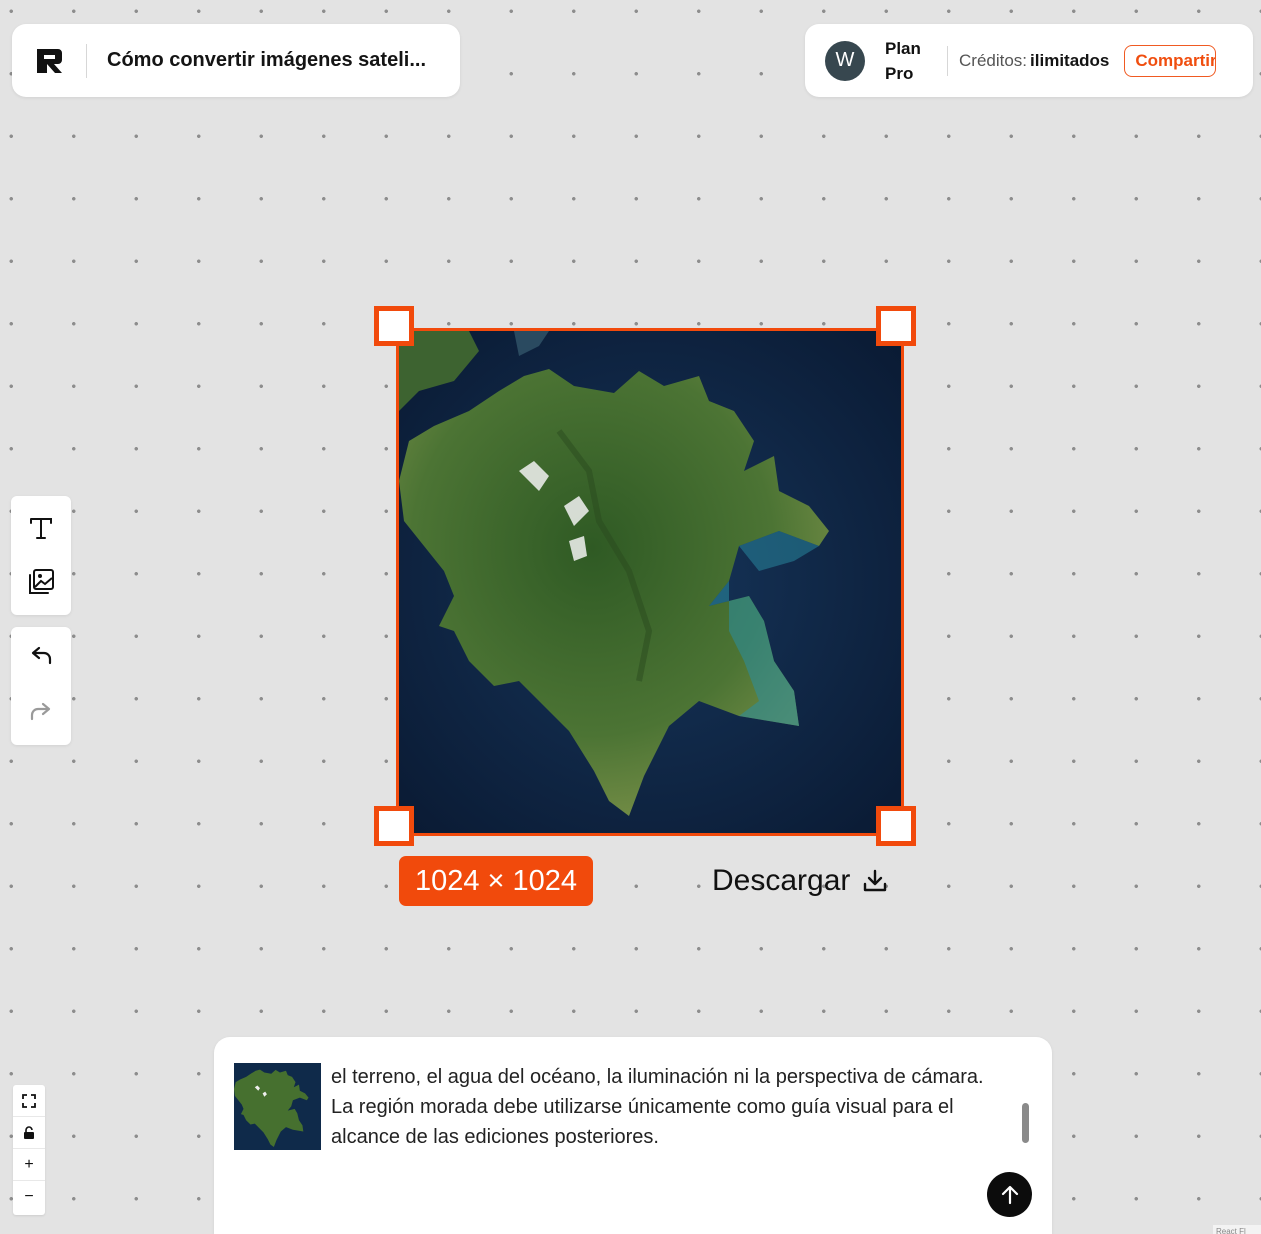 The height and width of the screenshot is (1234, 1261). I want to click on resize-handle-bottom-left, so click(394, 826).